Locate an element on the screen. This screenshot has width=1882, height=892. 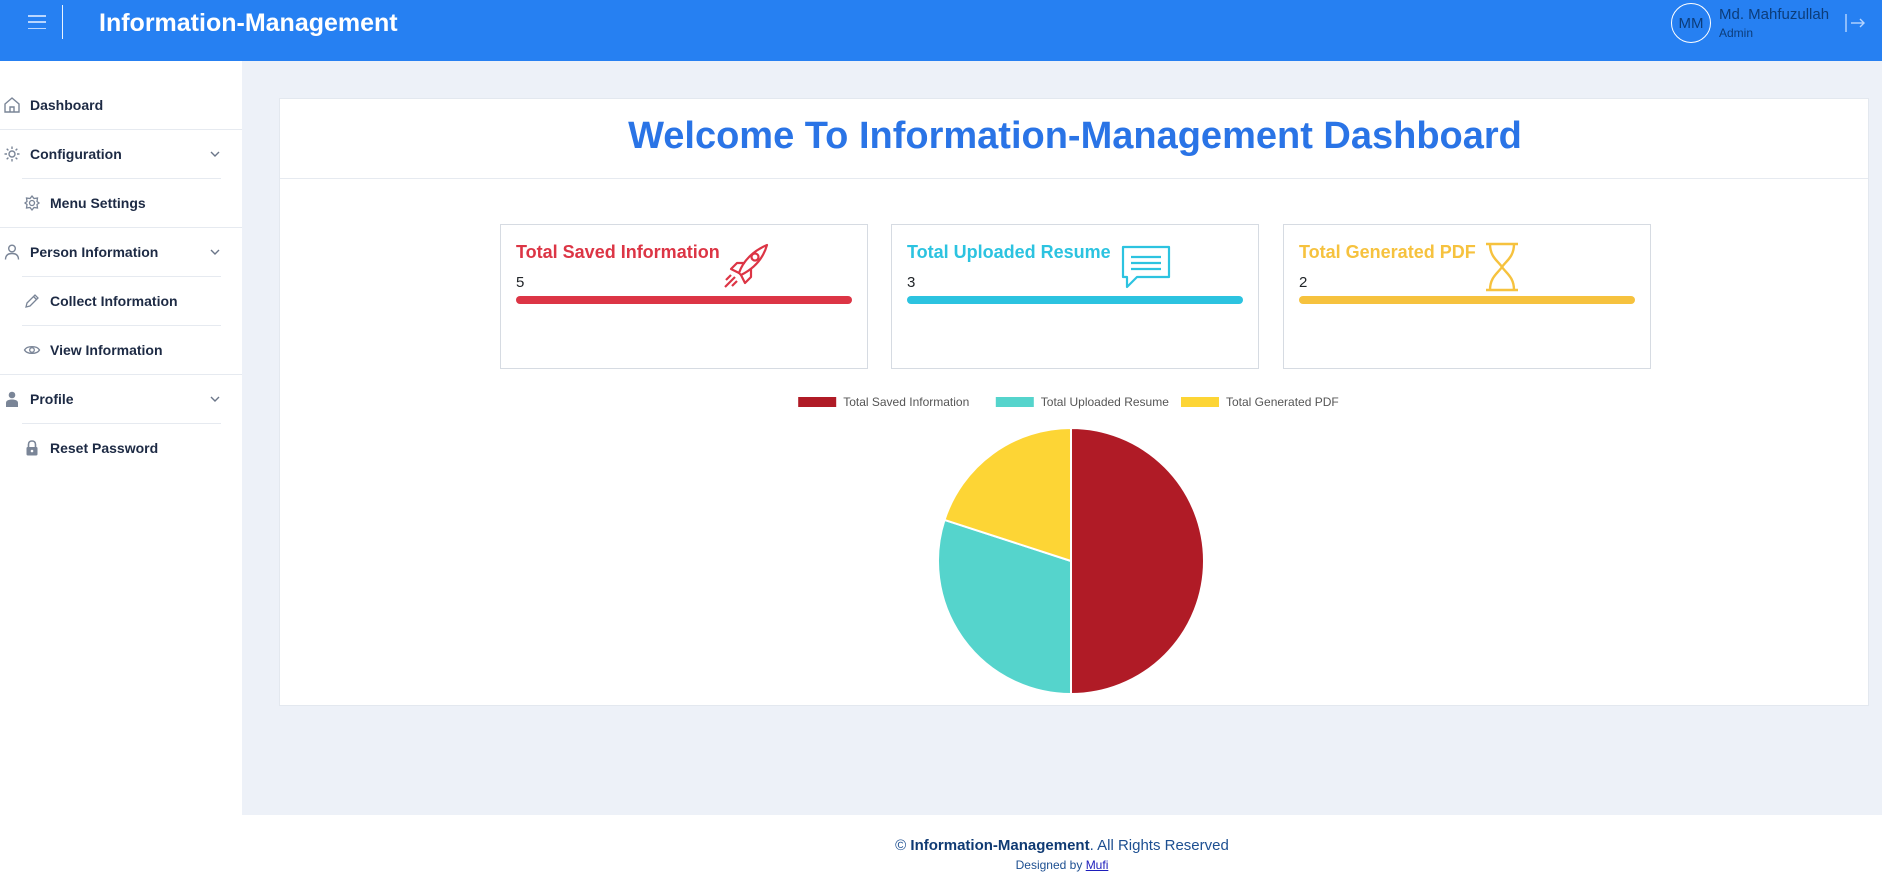
user-icon is located at coordinates (12, 252).